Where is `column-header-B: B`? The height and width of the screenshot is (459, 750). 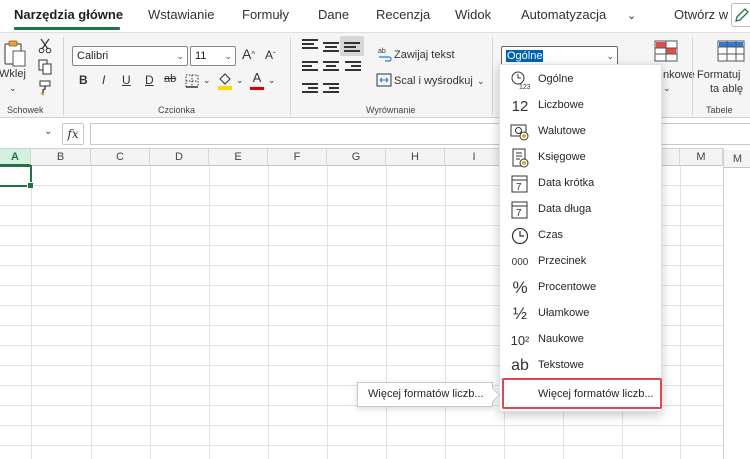 column-header-B: B is located at coordinates (61, 157).